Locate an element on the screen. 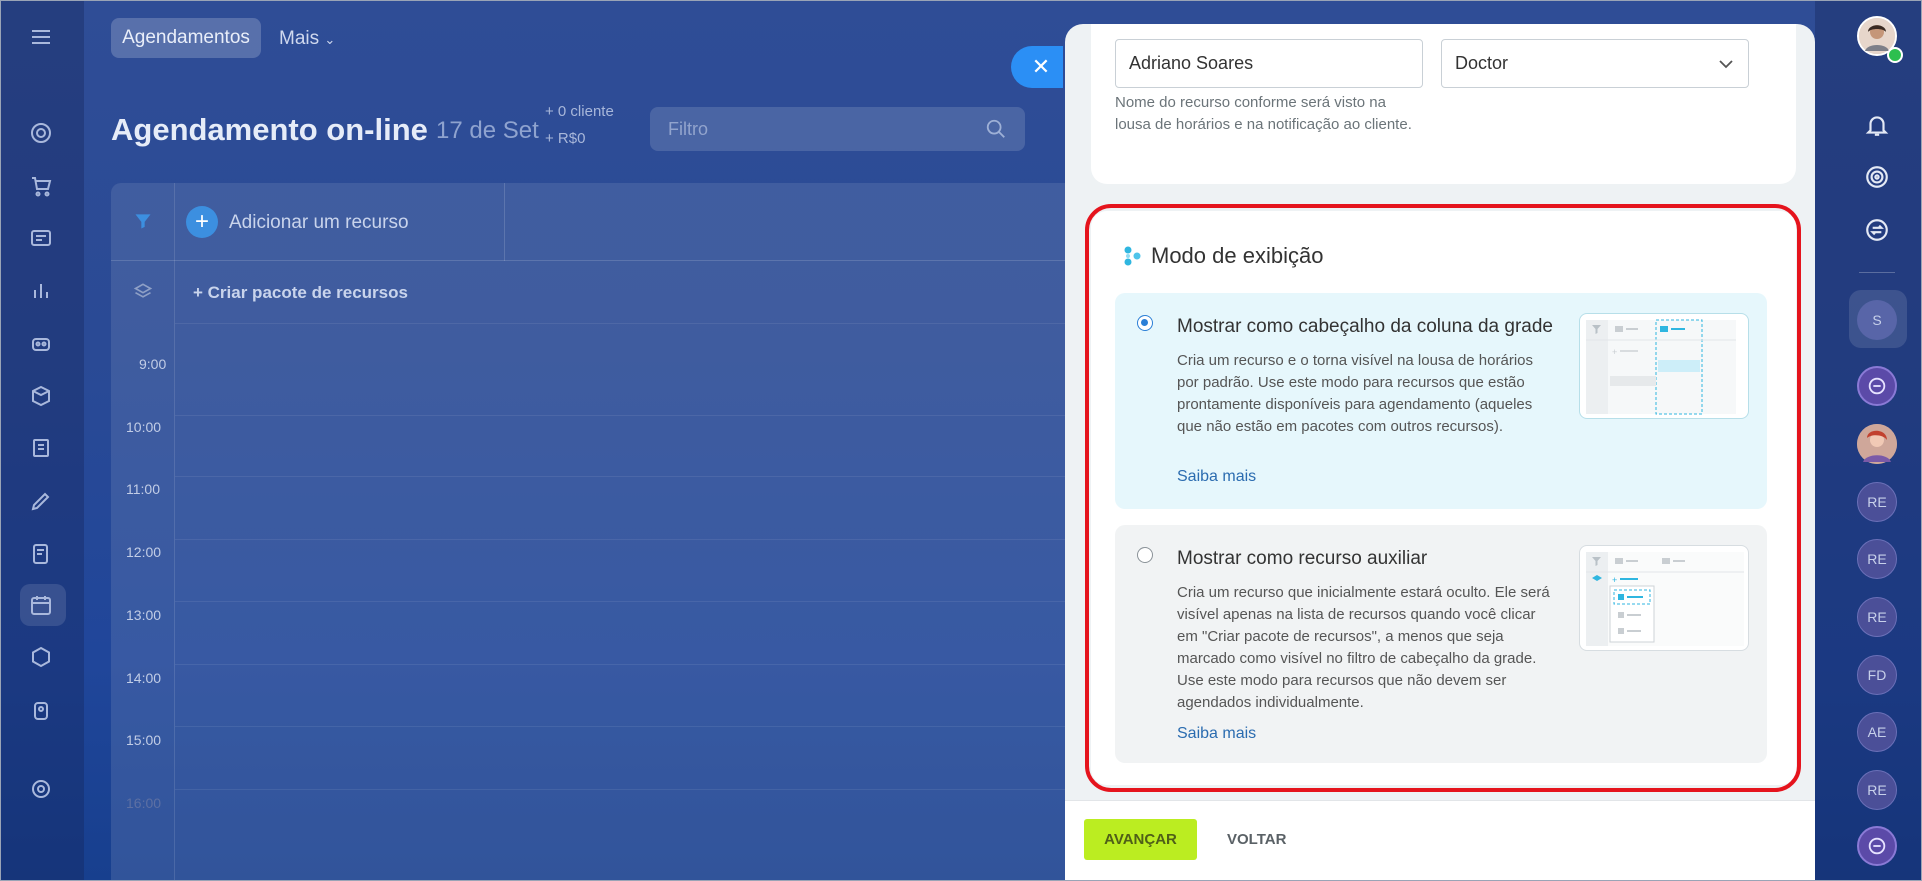 The height and width of the screenshot is (881, 1922). add-resource-button: Adicionar um recurso is located at coordinates (319, 223).